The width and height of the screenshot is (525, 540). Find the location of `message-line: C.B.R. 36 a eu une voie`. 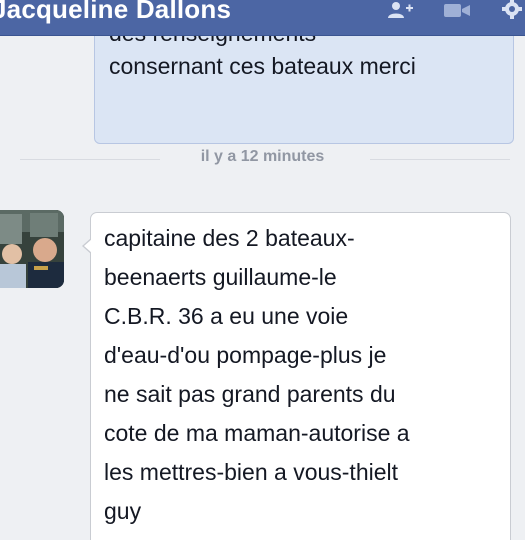

message-line: C.B.R. 36 a eu une voie is located at coordinates (226, 316).